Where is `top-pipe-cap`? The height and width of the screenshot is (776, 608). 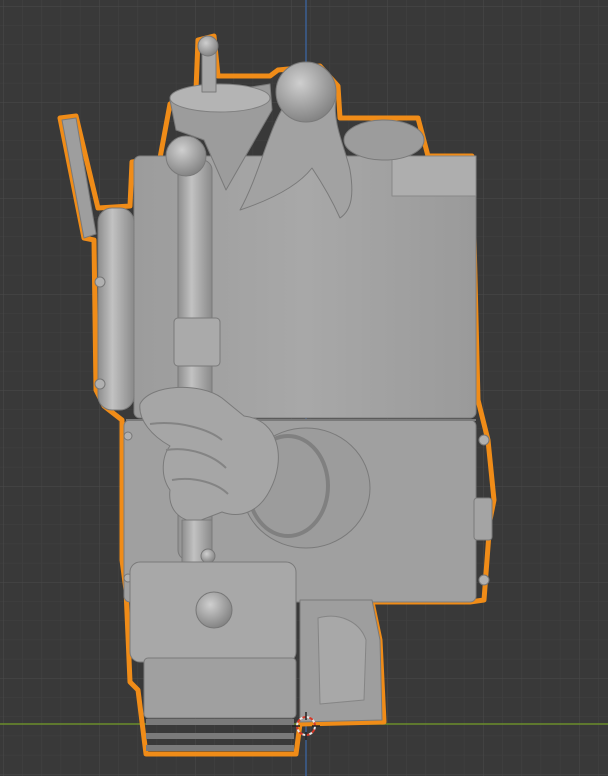 top-pipe-cap is located at coordinates (208, 46).